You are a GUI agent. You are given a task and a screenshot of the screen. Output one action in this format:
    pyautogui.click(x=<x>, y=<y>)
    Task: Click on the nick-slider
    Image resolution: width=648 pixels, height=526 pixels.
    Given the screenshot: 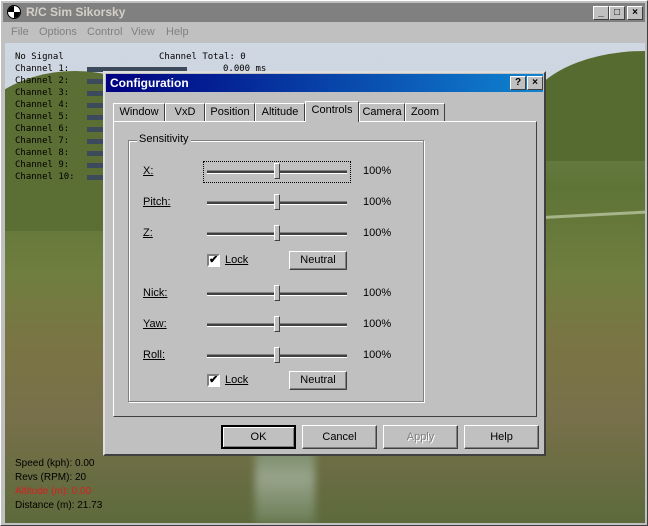 What is the action you would take?
    pyautogui.click(x=277, y=294)
    